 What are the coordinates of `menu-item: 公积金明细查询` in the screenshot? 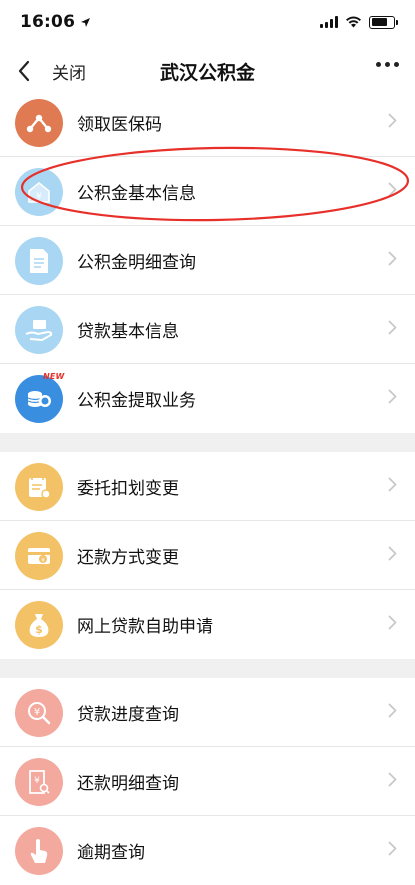 It's located at (207, 260).